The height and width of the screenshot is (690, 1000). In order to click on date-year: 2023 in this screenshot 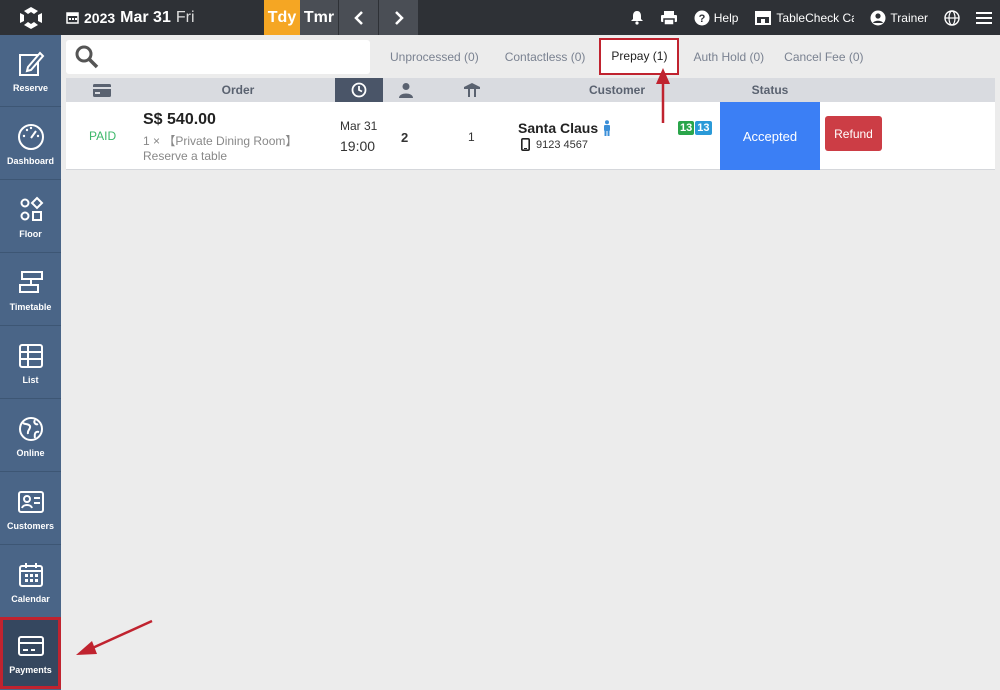, I will do `click(100, 17)`.